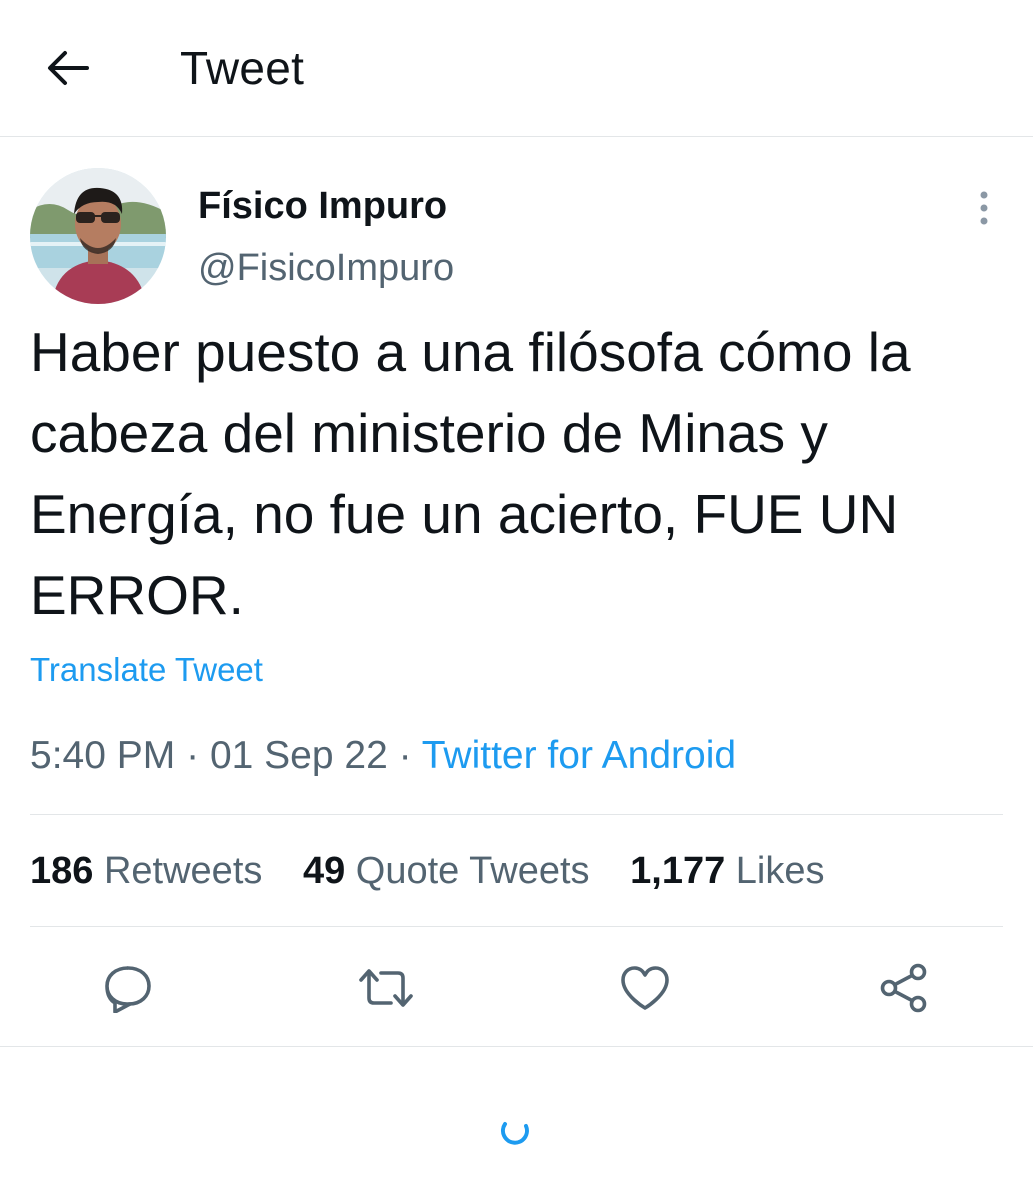  What do you see at coordinates (472, 871) in the screenshot?
I see `quote-tweets-label: Quote Tweets` at bounding box center [472, 871].